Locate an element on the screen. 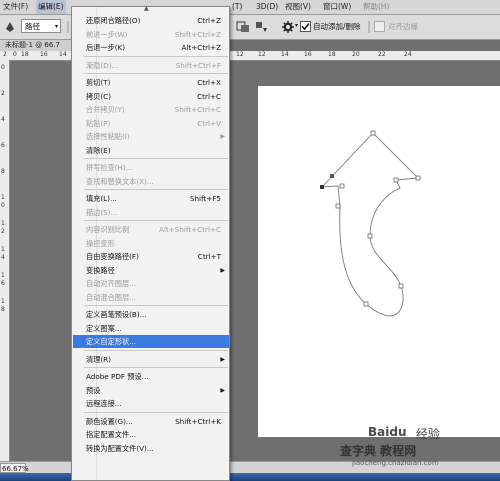  pen-tool-icon is located at coordinates (10, 27).